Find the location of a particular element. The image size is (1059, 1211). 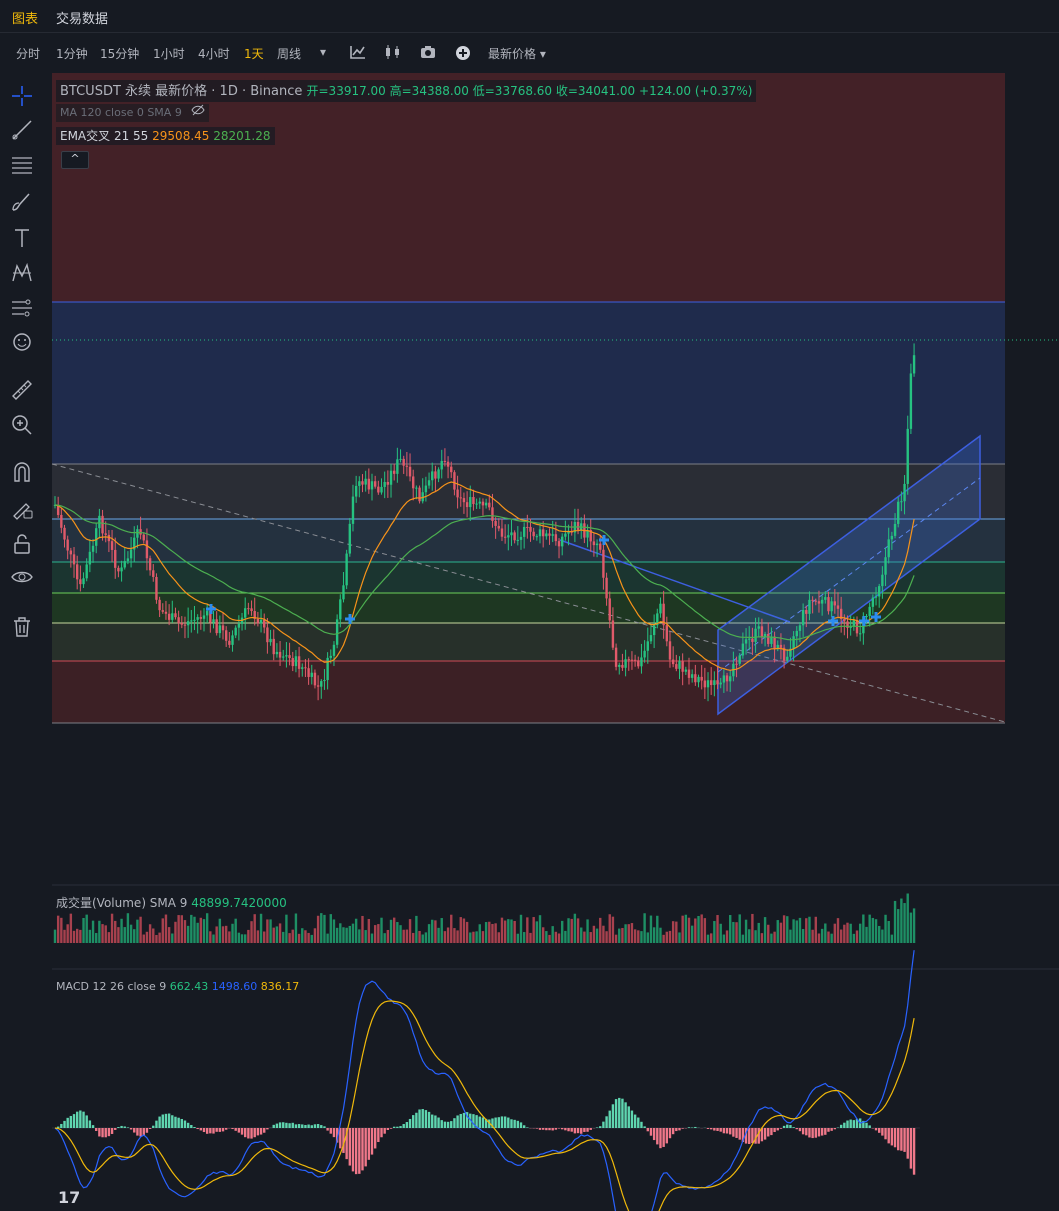

ma-legend-label: MA 120 close 0 SMA 9 is located at coordinates (121, 112).